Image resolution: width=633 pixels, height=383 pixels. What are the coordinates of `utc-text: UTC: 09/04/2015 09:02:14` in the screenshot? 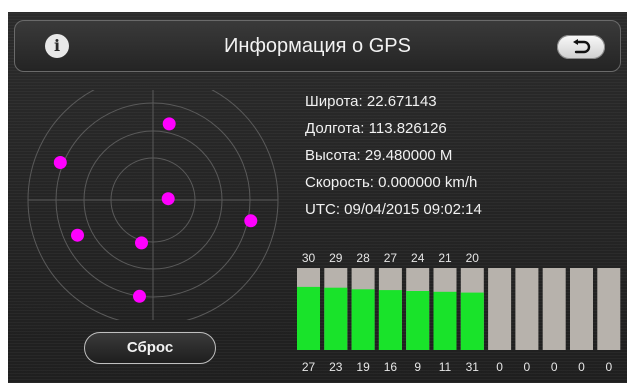 It's located at (393, 209).